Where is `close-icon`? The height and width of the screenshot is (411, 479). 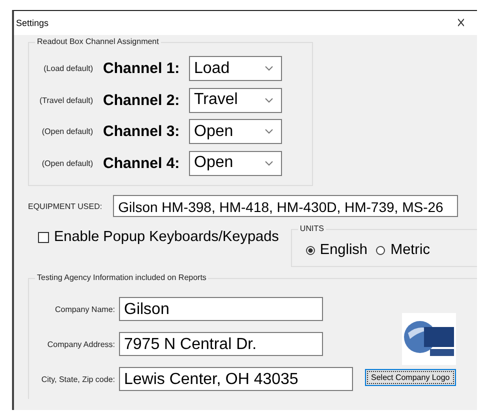 close-icon is located at coordinates (461, 23).